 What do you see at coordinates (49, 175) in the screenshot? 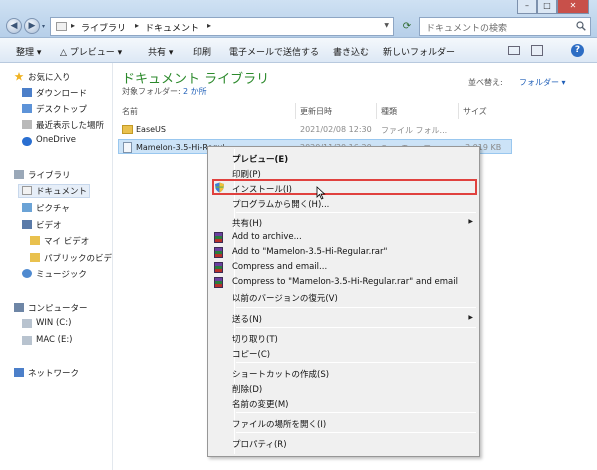
I see `nav-libraries: ライブラリ` at bounding box center [49, 175].